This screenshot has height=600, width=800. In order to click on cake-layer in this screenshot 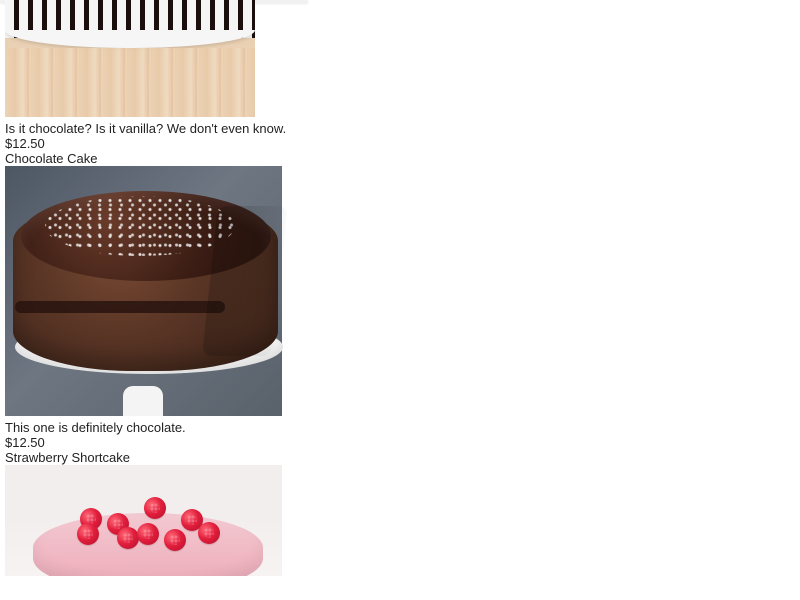, I will do `click(120, 307)`.